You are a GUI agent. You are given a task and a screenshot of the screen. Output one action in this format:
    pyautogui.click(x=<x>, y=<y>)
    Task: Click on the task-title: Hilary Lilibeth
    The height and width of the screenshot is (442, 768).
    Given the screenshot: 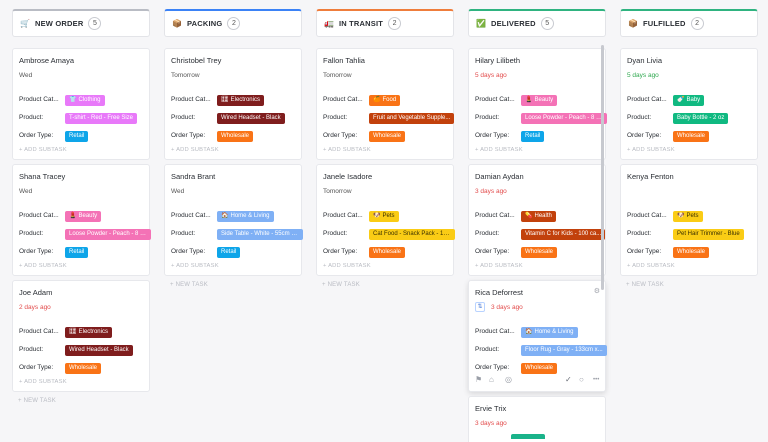 What is the action you would take?
    pyautogui.click(x=497, y=60)
    